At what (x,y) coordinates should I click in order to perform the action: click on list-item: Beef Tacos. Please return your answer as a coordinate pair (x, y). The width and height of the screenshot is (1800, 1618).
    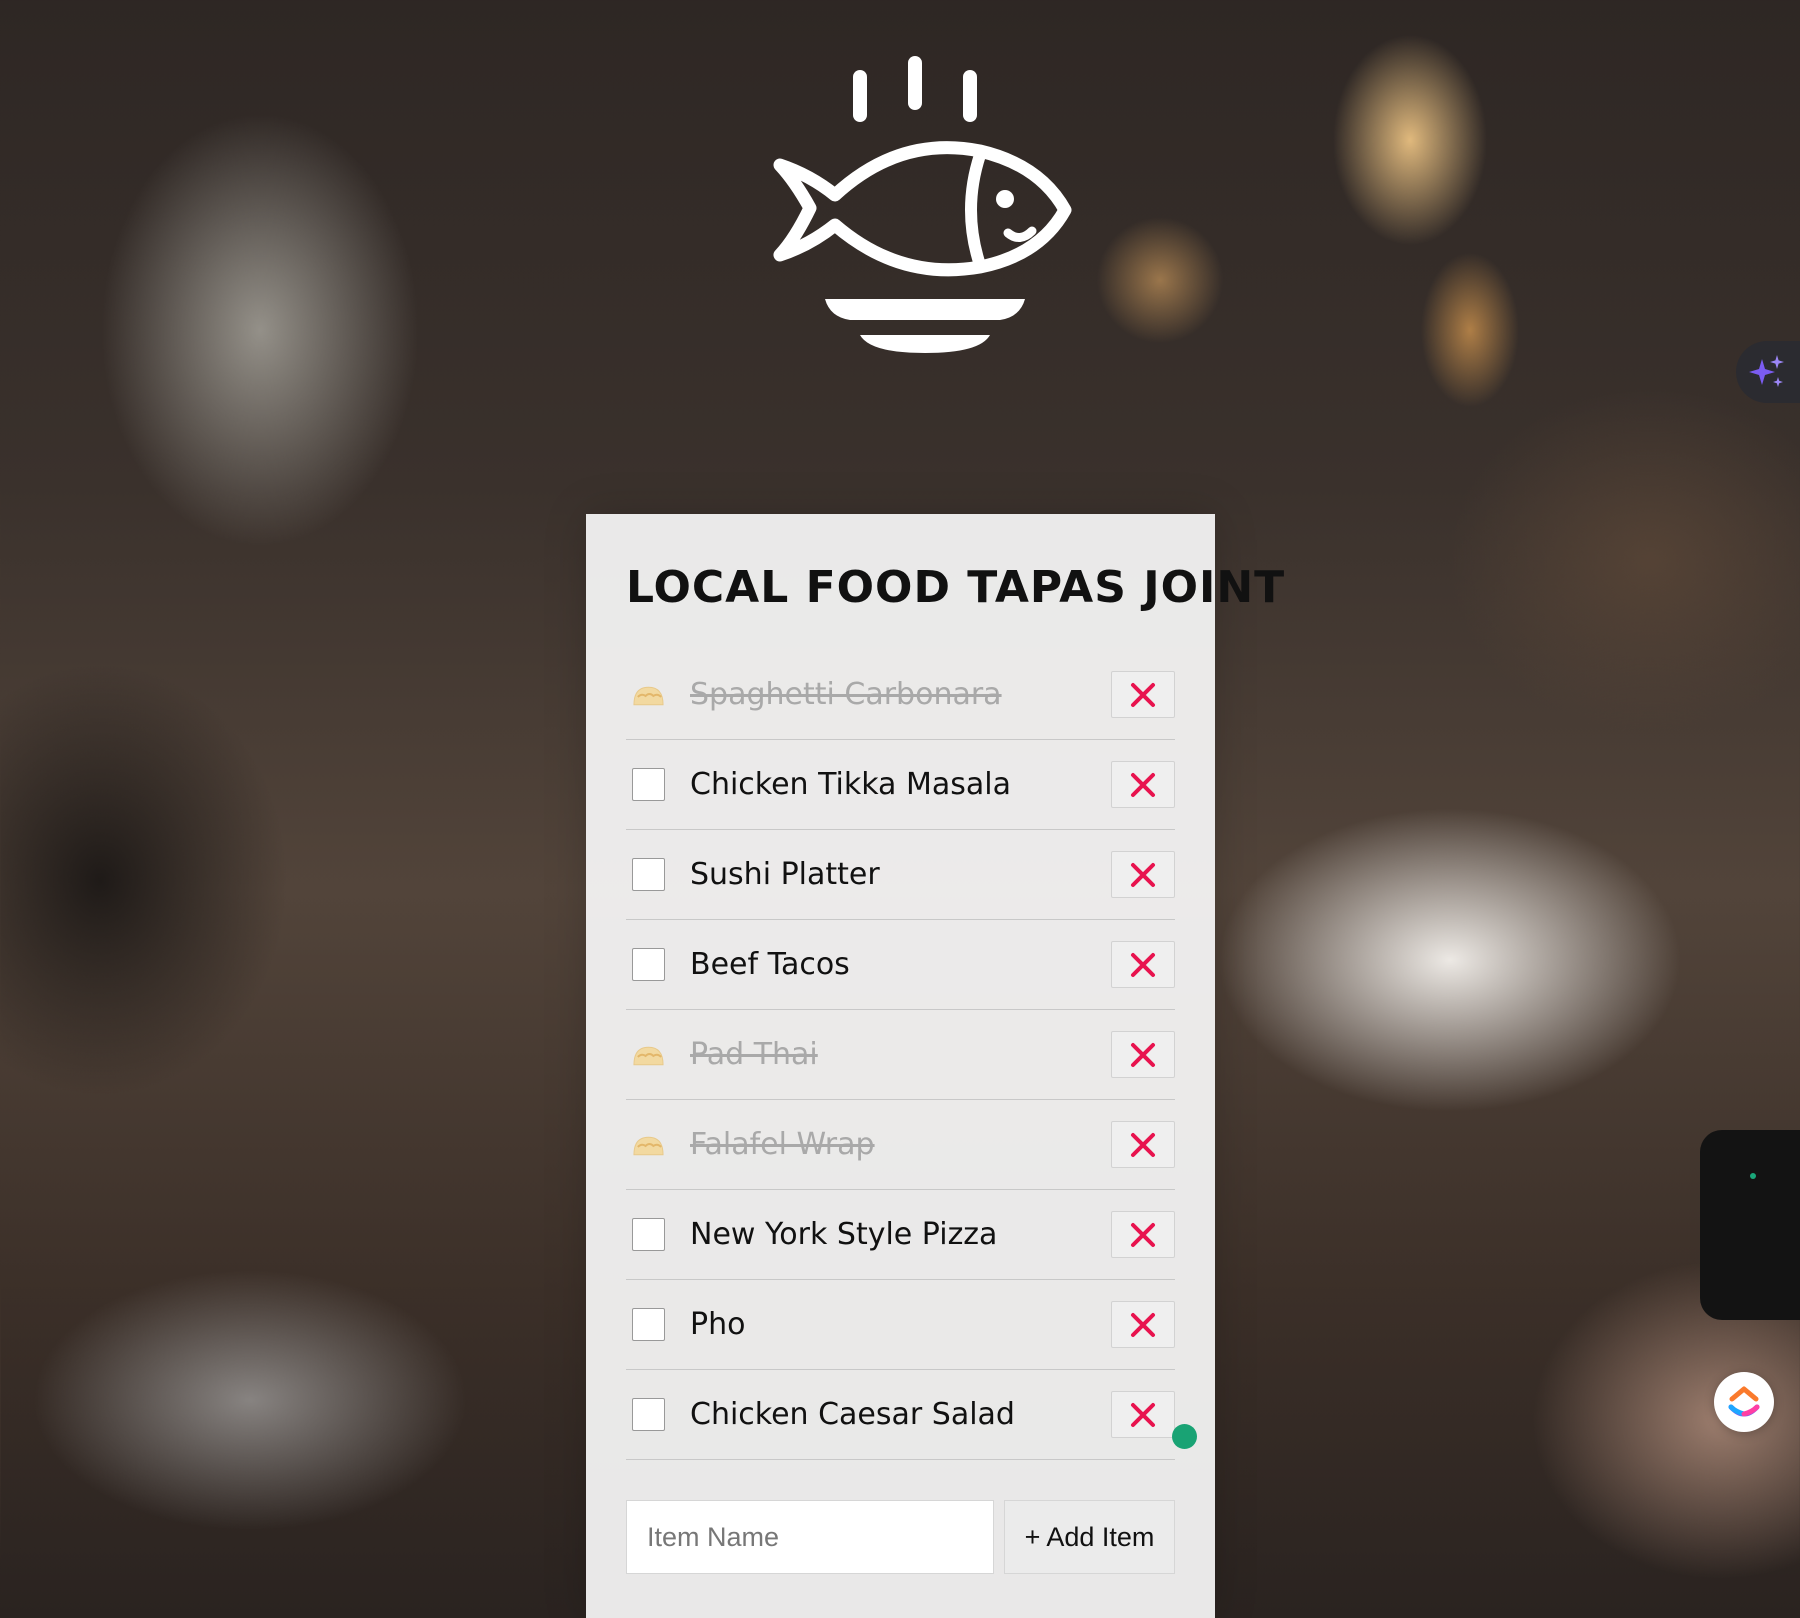
    Looking at the image, I should click on (900, 965).